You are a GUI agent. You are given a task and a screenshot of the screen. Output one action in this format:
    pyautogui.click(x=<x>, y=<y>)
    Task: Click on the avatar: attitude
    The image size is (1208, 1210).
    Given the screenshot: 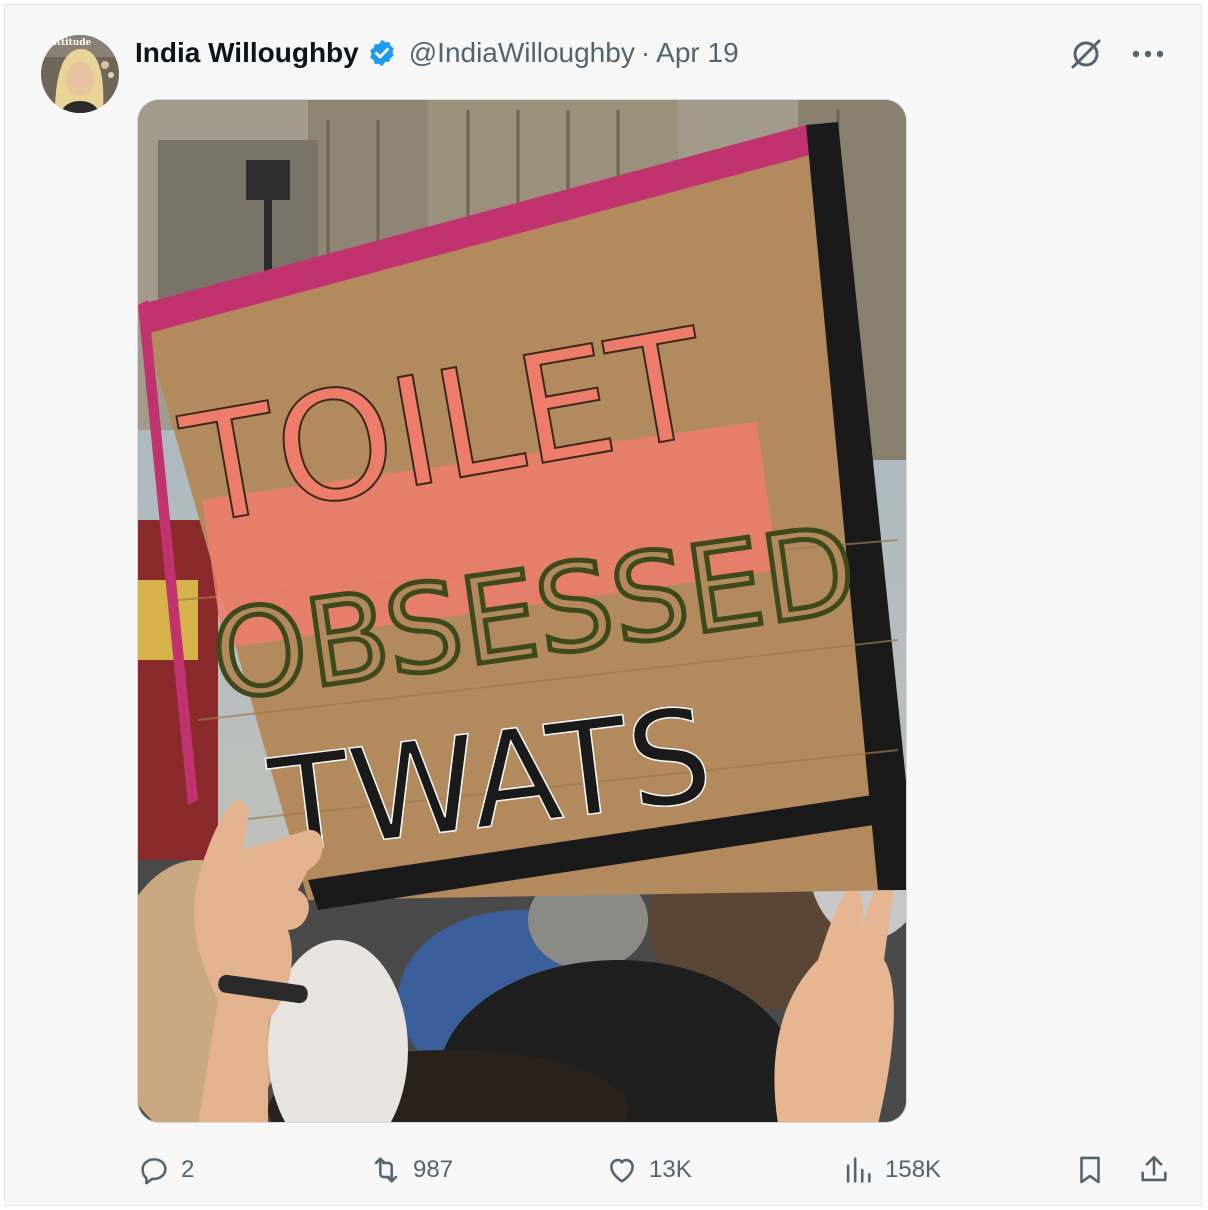 What is the action you would take?
    pyautogui.click(x=80, y=74)
    